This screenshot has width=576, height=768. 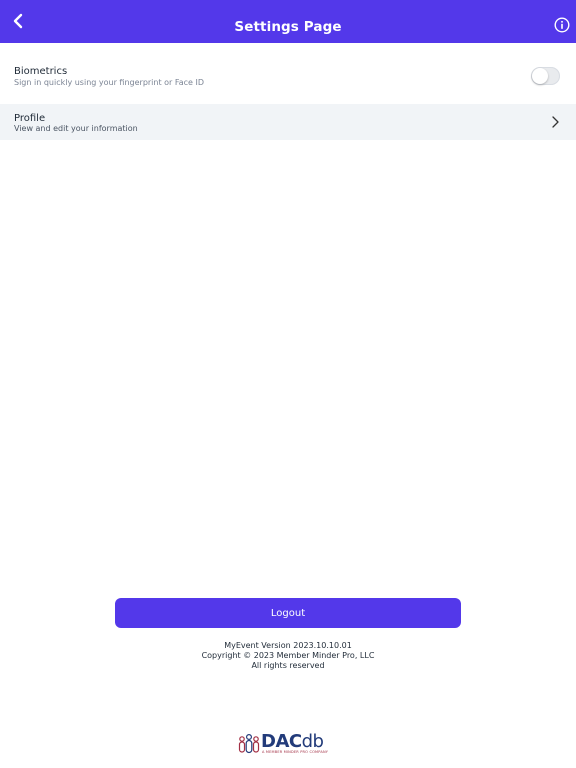 I want to click on info-button, so click(x=562, y=25).